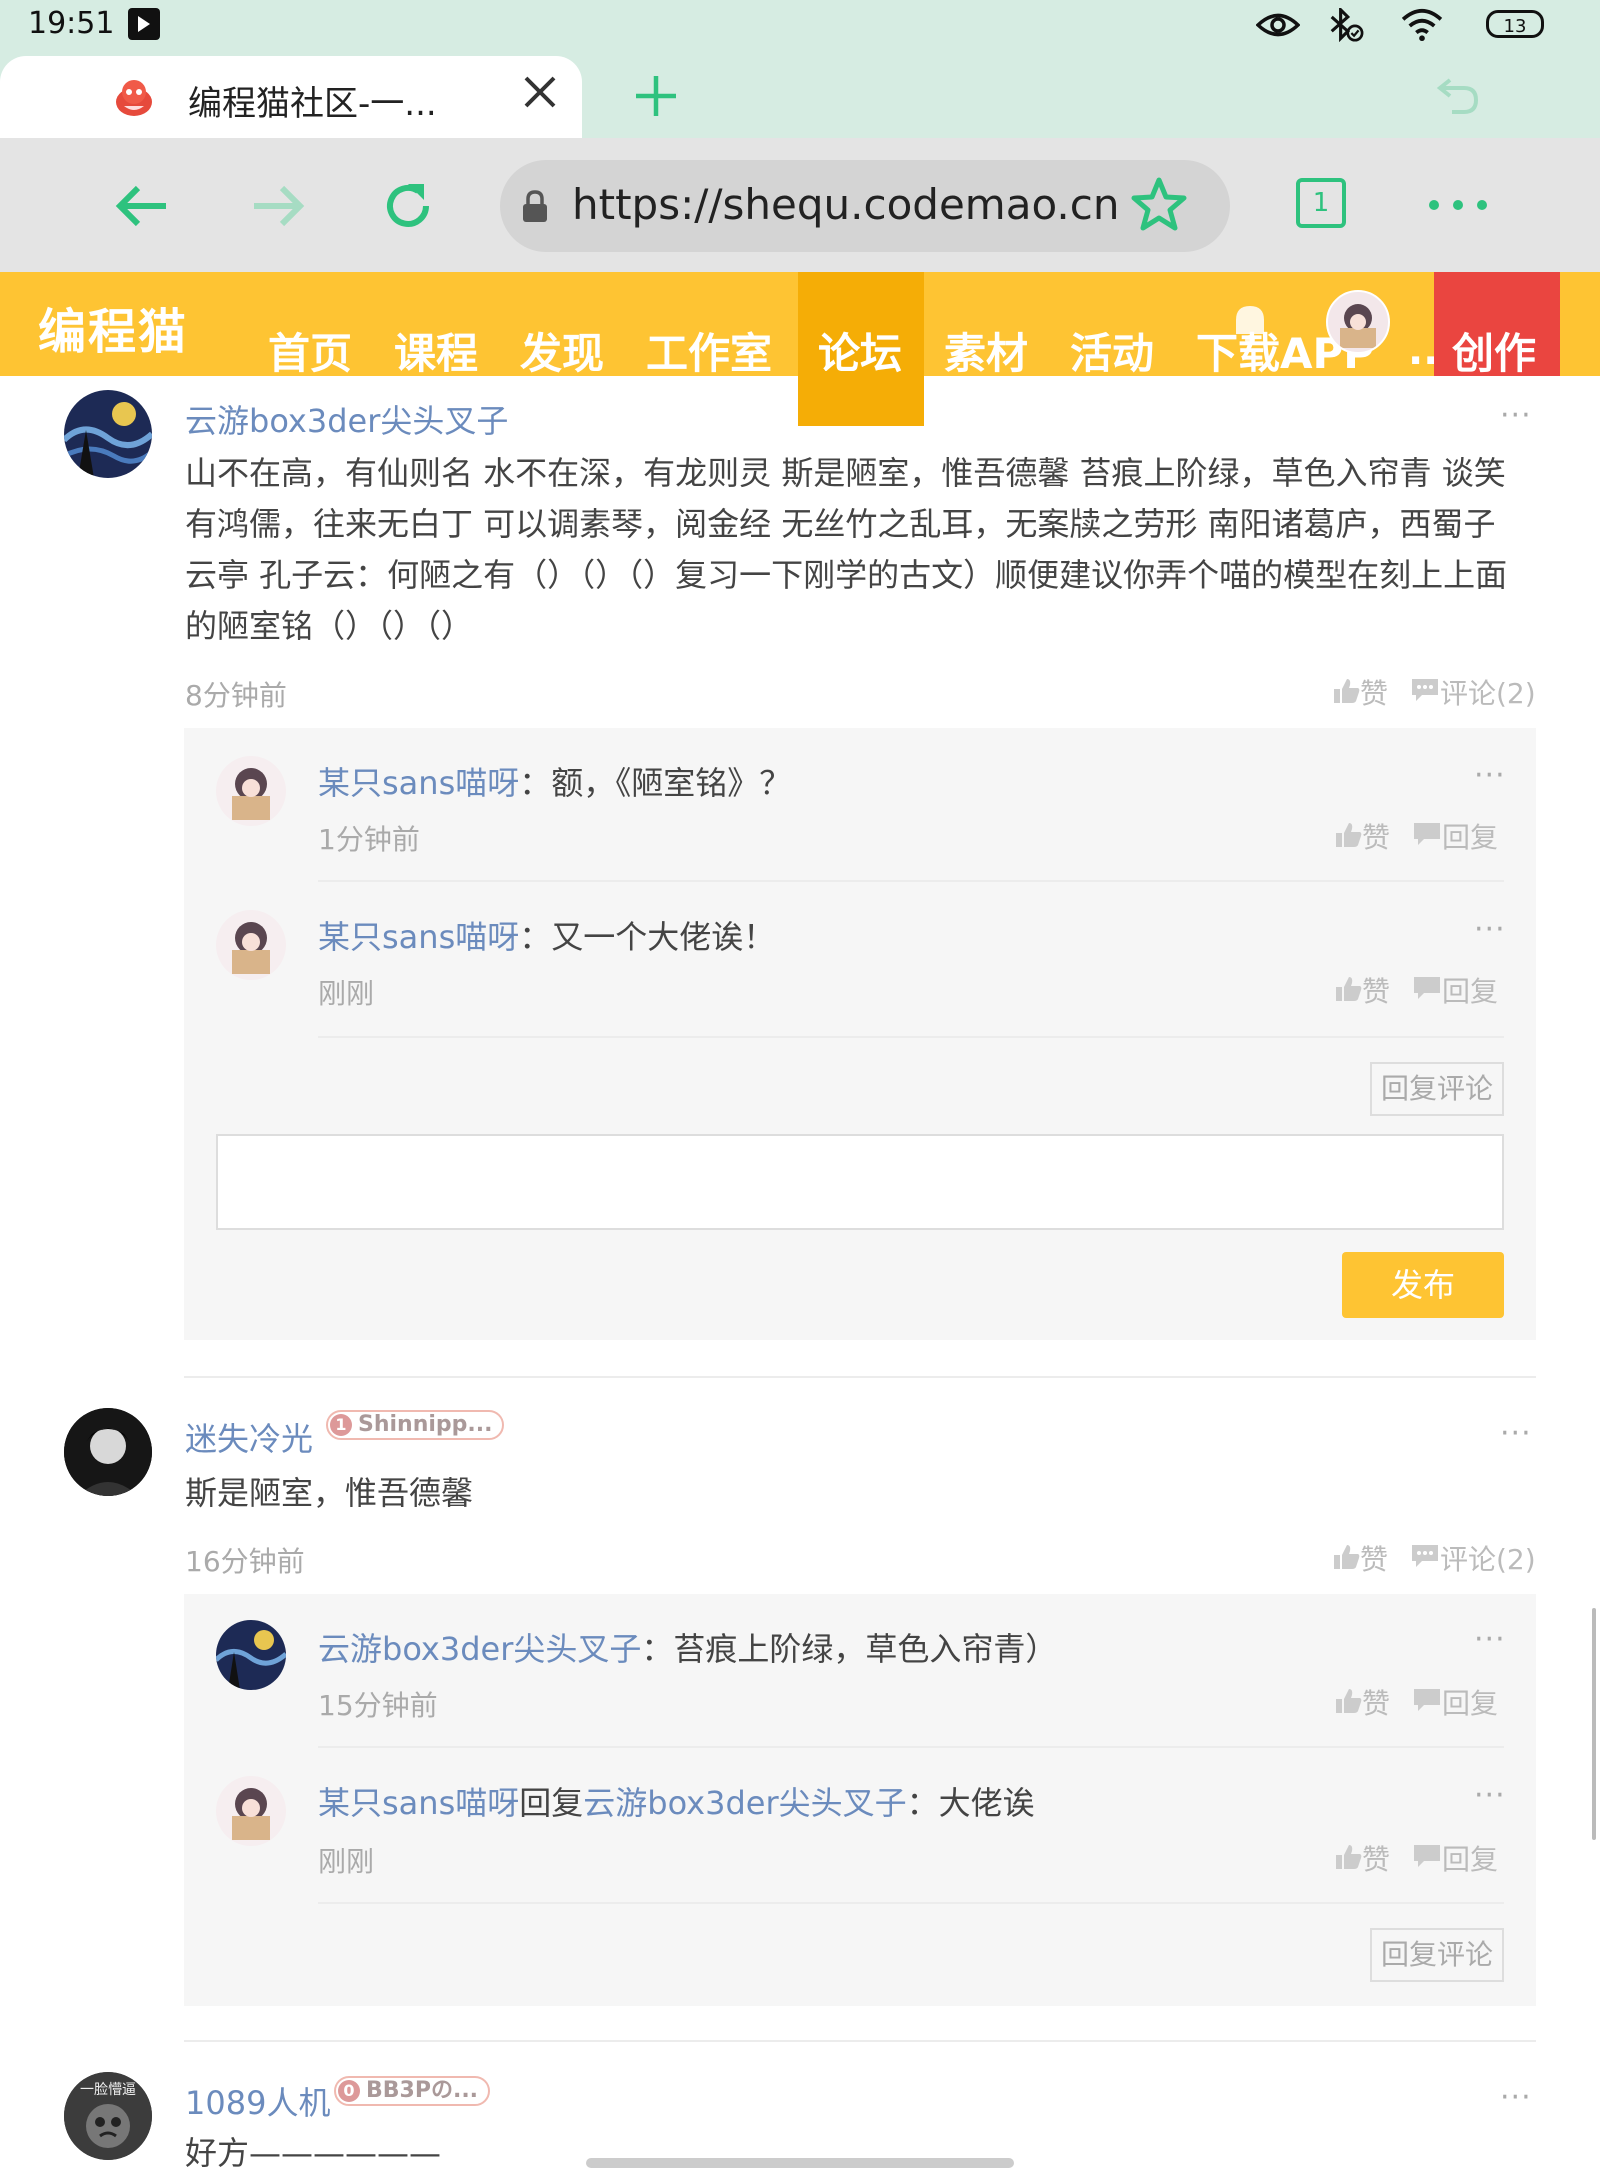 The image size is (1600, 2179). I want to click on nav-home: 首页, so click(310, 350).